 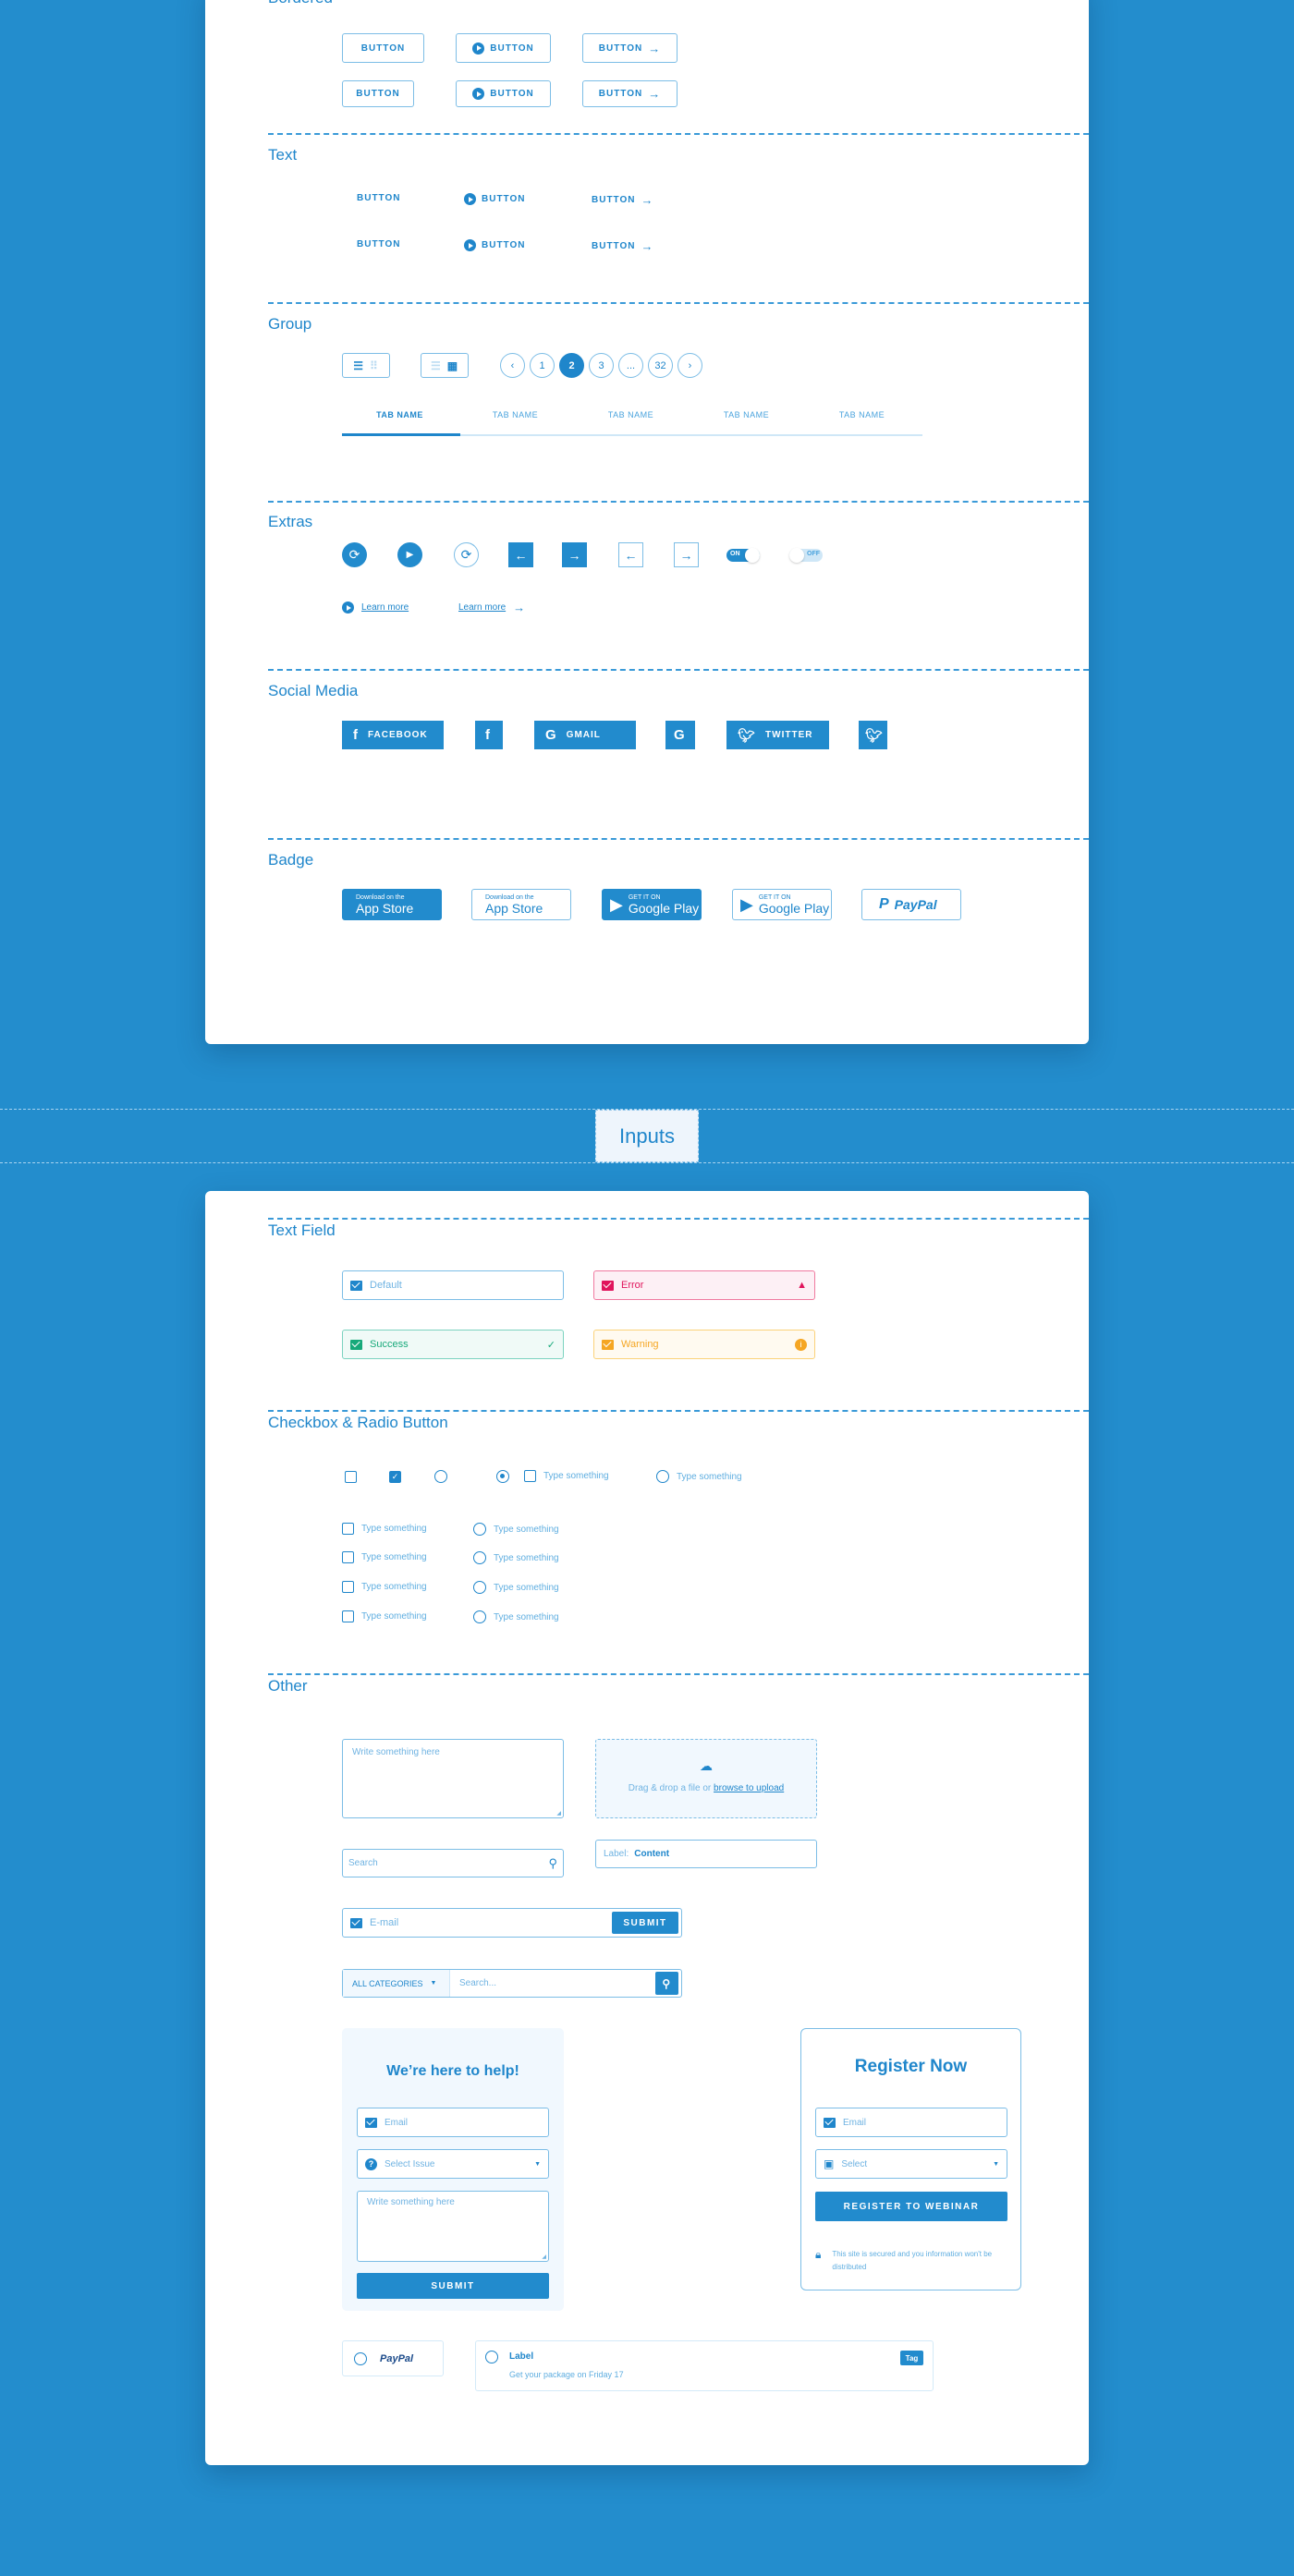 I want to click on google-icon-button: G, so click(x=680, y=735).